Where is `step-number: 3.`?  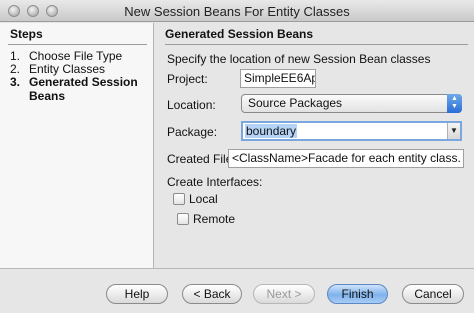 step-number: 3. is located at coordinates (15, 82).